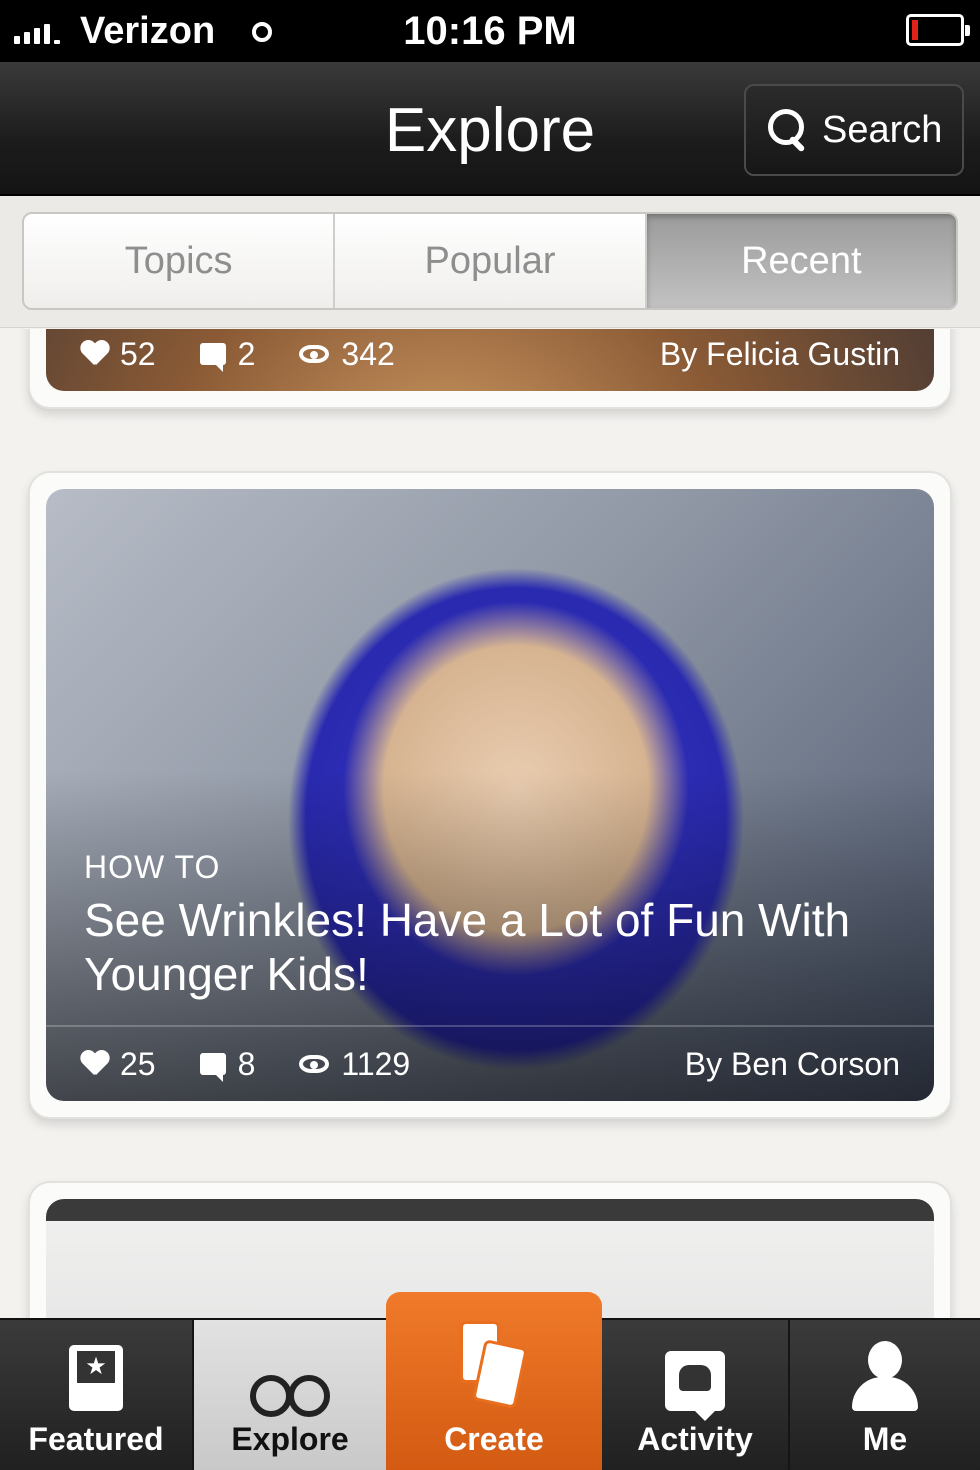 The image size is (980, 1470). Describe the element at coordinates (180, 261) in the screenshot. I see `tab-topics: Topics` at that location.